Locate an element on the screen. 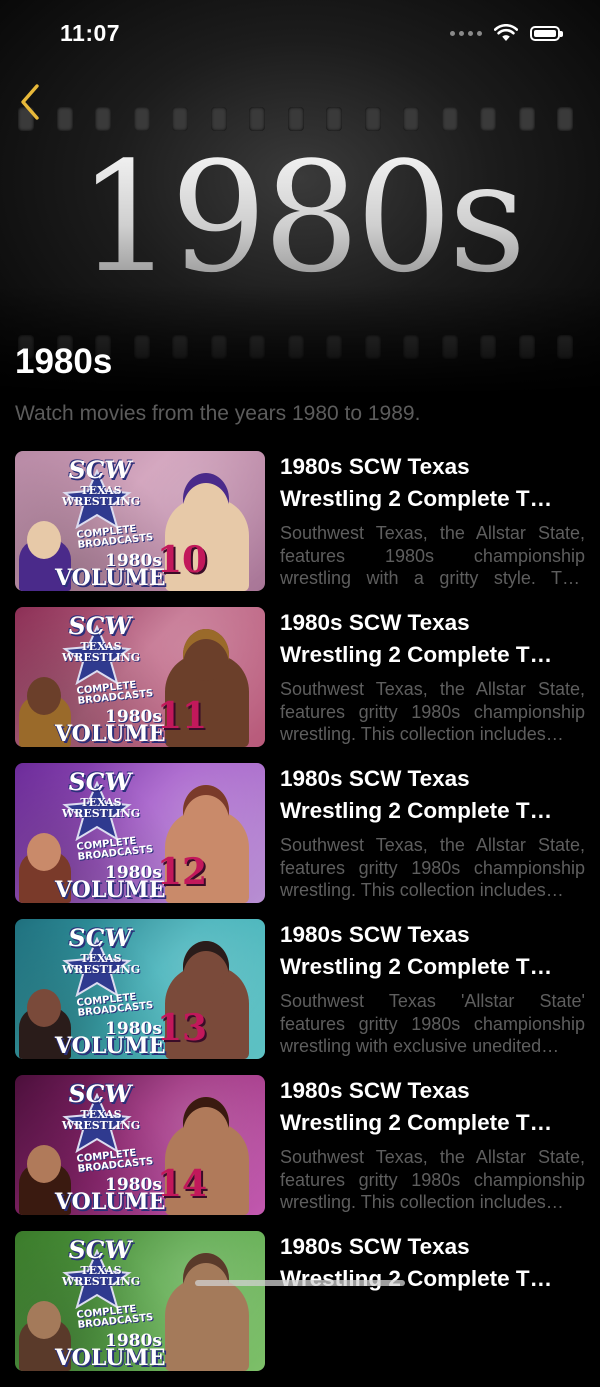 This screenshot has width=600, height=1387. wifi-icon is located at coordinates (506, 32).